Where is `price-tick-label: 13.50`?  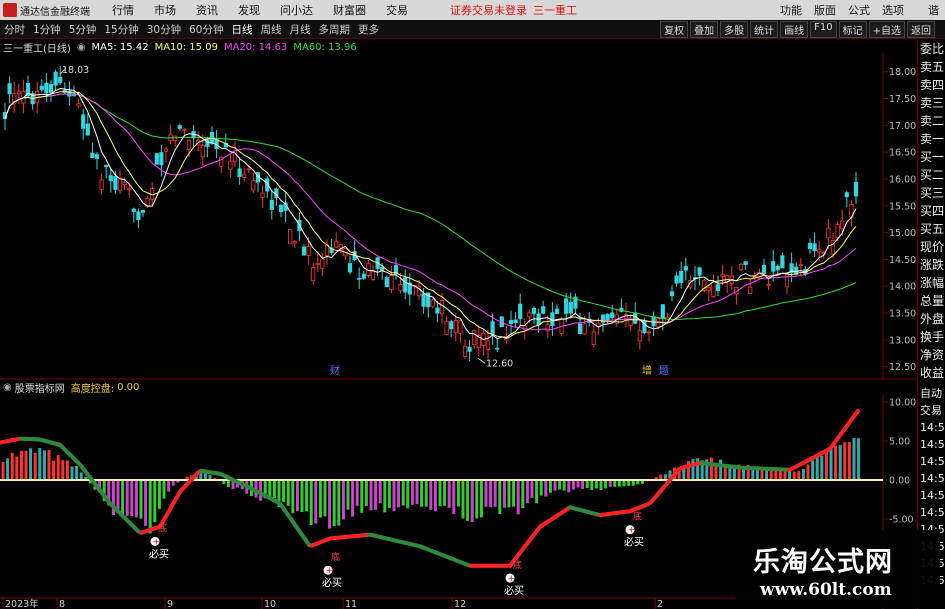 price-tick-label: 13.50 is located at coordinates (902, 314).